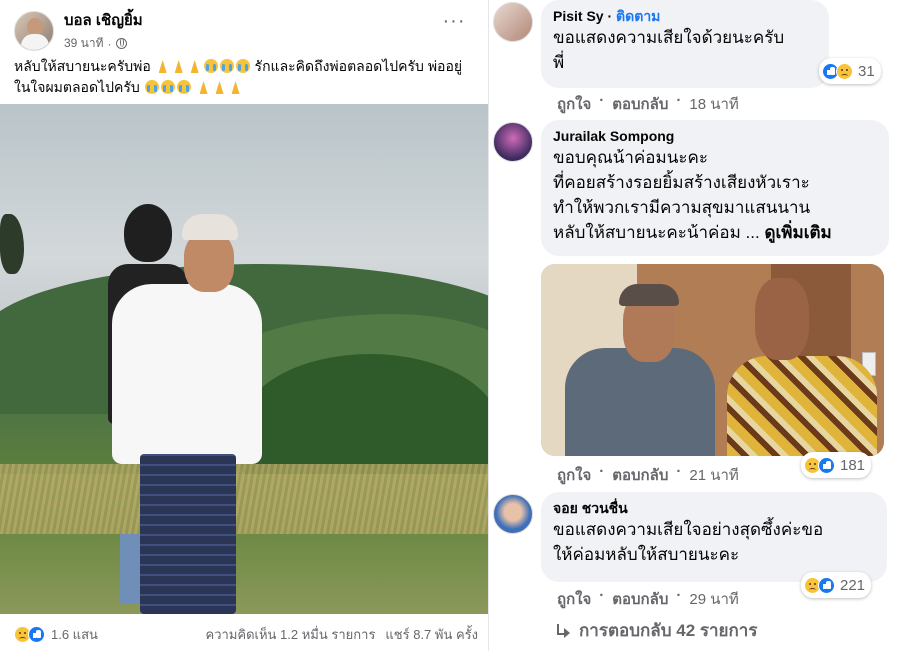 The width and height of the screenshot is (912, 651). What do you see at coordinates (714, 508) in the screenshot?
I see `commenter-name: จอย ชวนชื่น` at bounding box center [714, 508].